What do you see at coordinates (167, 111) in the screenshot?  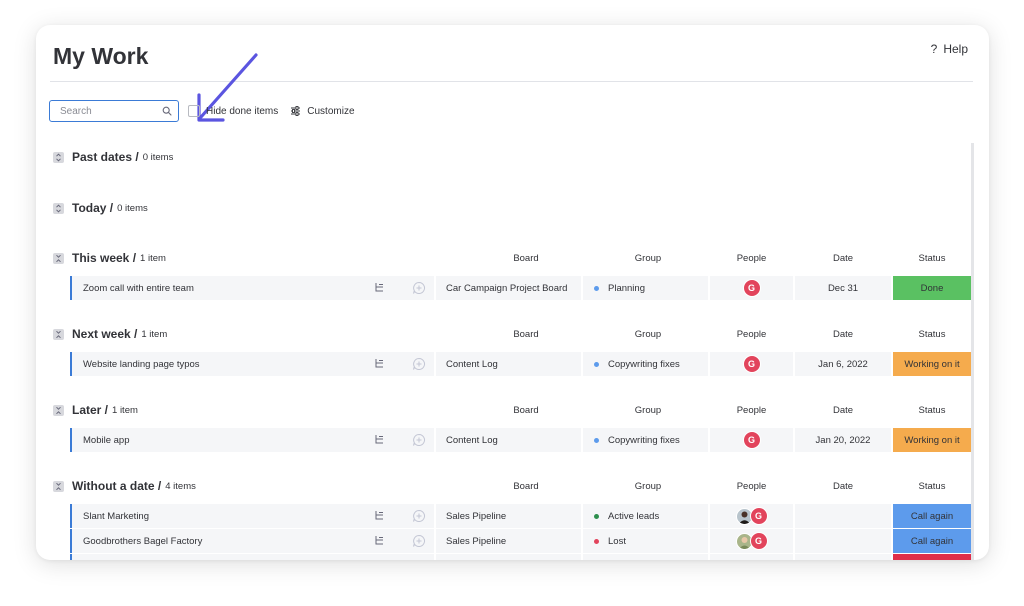 I see `search-icon` at bounding box center [167, 111].